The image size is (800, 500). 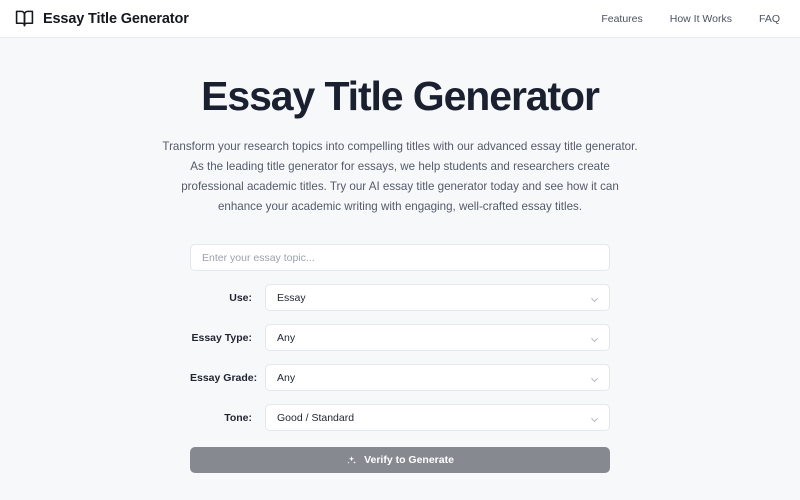 I want to click on select-essay-grade: Any, so click(x=437, y=378).